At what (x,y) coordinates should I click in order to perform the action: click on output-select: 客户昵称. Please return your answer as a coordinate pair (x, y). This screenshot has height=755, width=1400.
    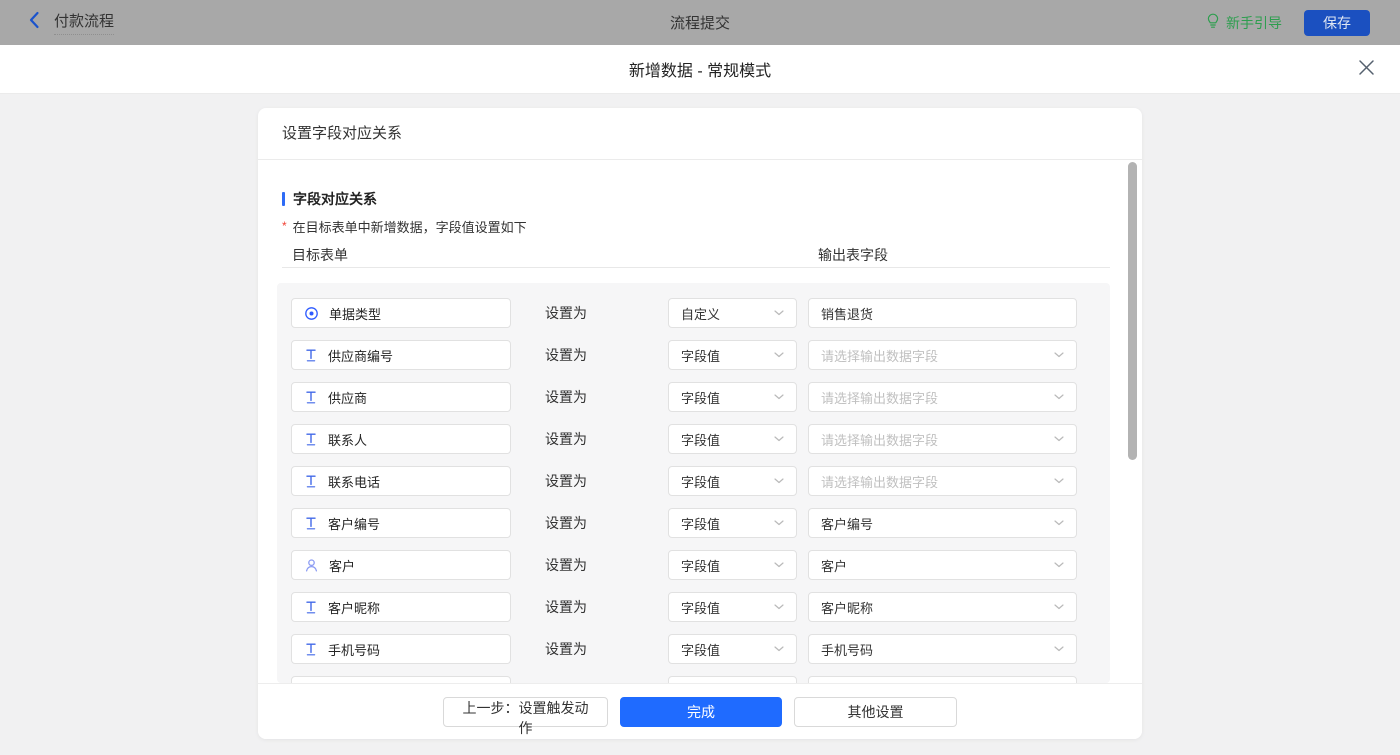
    Looking at the image, I should click on (942, 607).